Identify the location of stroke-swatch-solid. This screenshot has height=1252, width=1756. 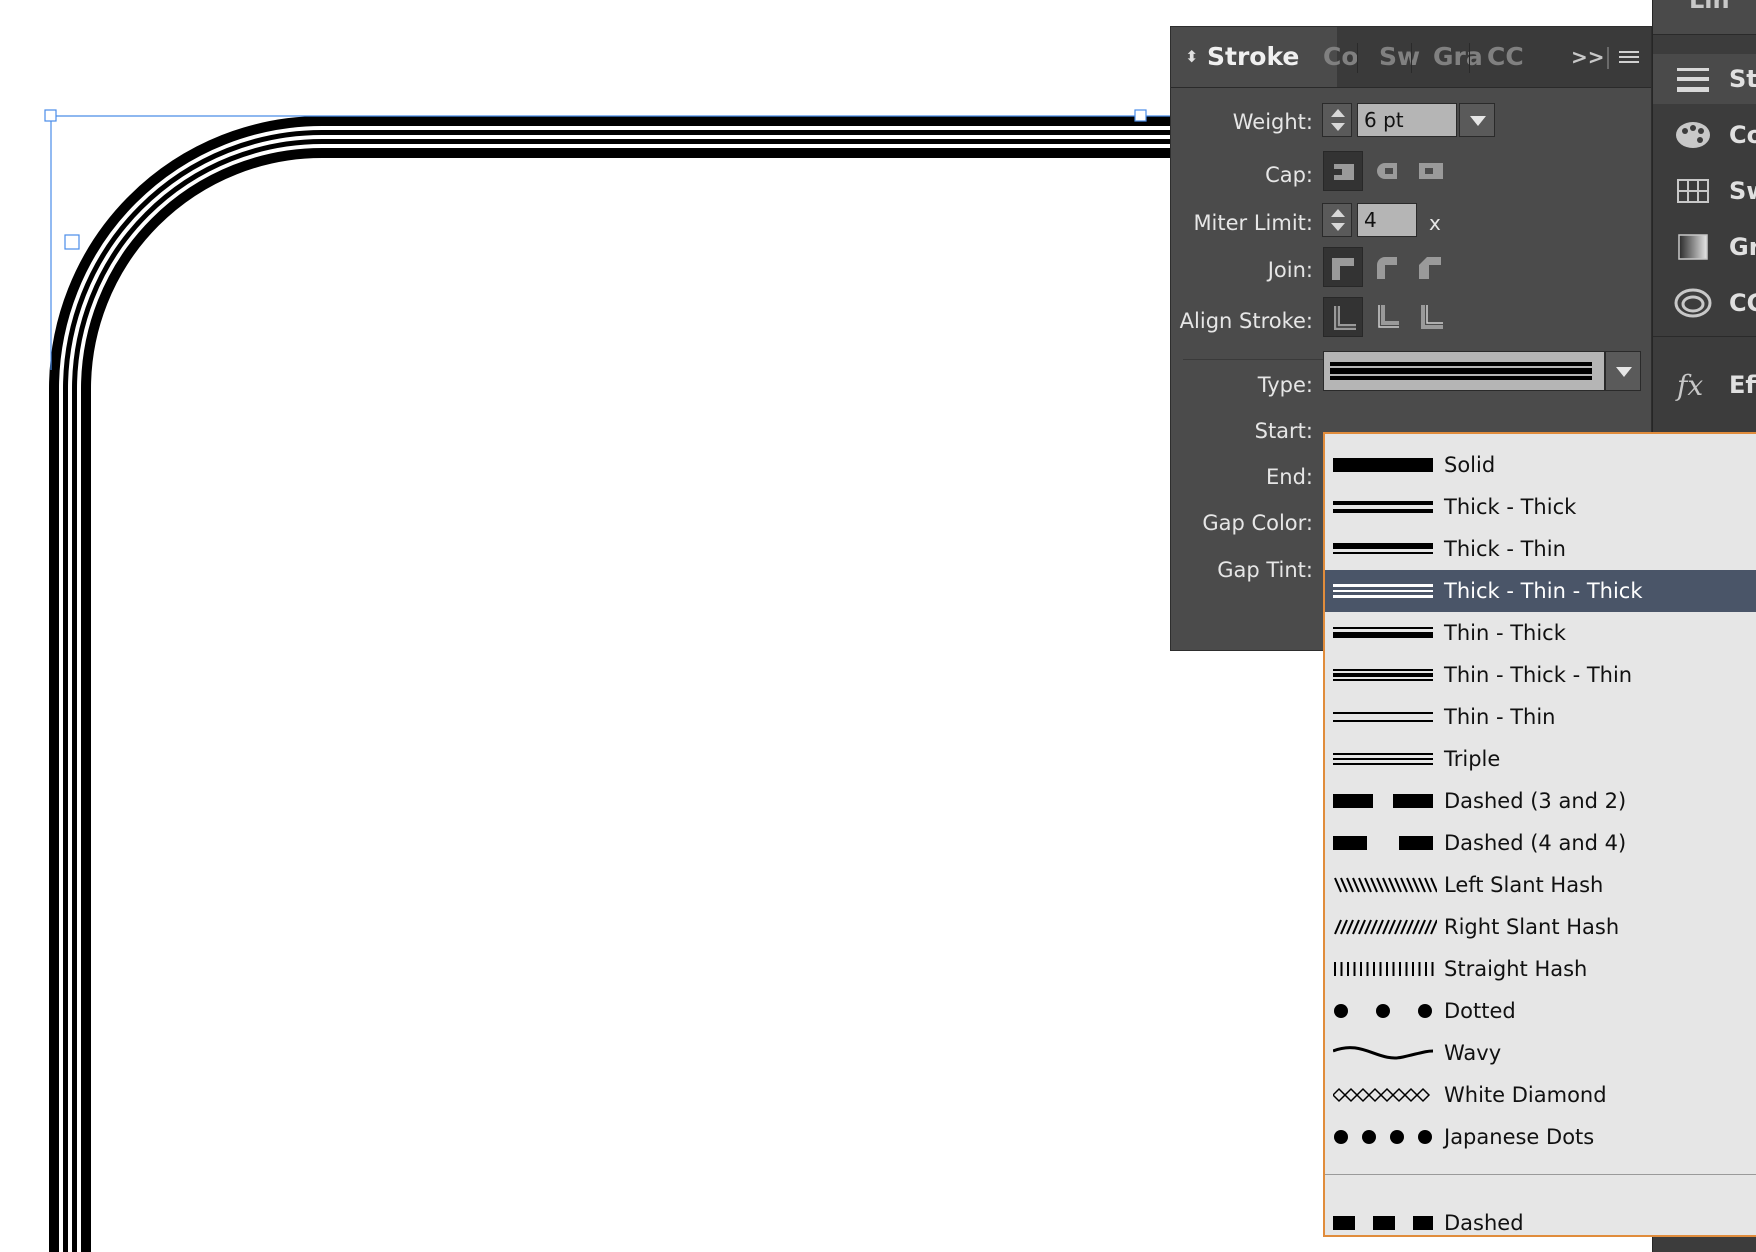
(1383, 465).